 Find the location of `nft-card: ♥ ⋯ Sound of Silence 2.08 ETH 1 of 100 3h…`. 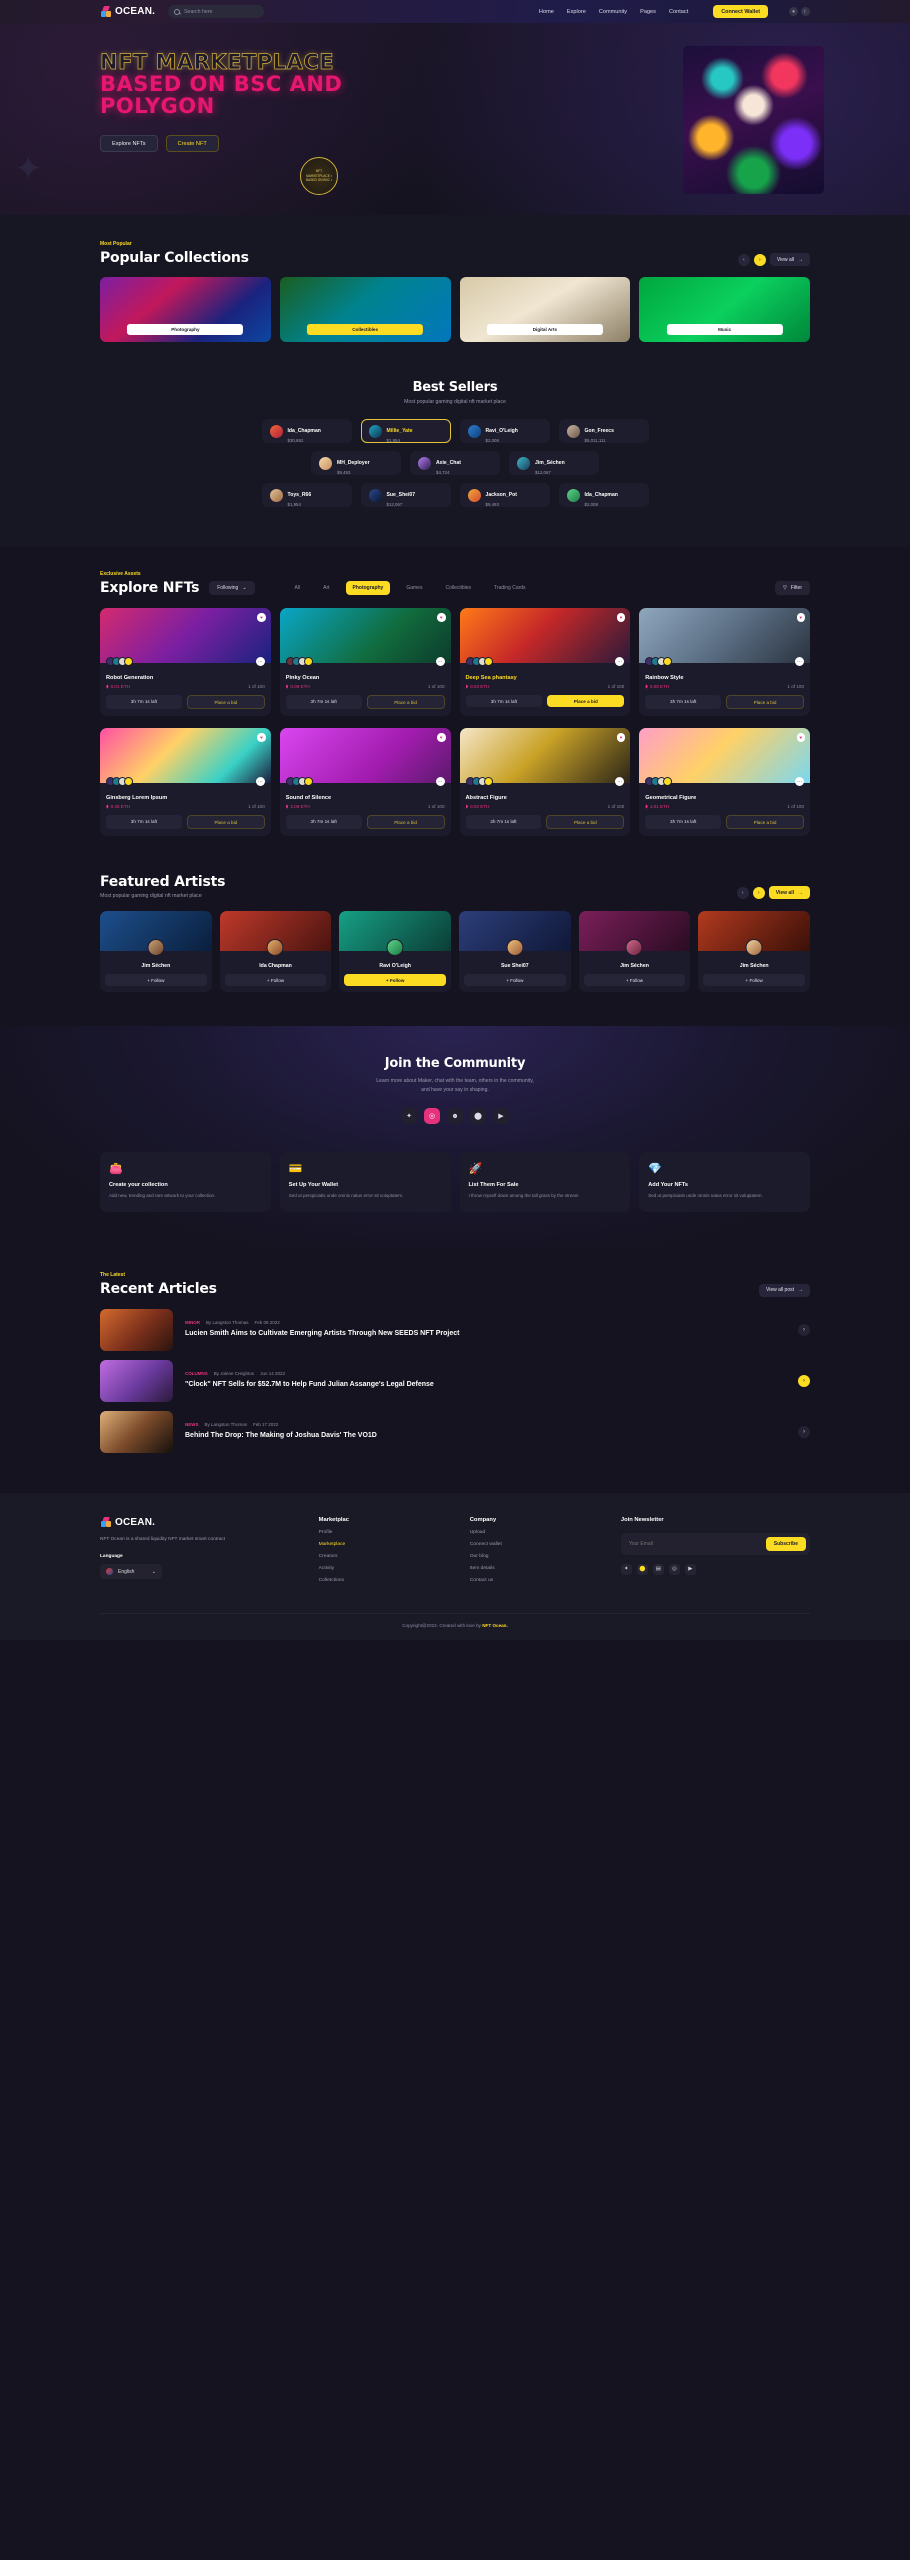

nft-card: ♥ ⋯ Sound of Silence 2.08 ETH 1 of 100 3h… is located at coordinates (365, 782).